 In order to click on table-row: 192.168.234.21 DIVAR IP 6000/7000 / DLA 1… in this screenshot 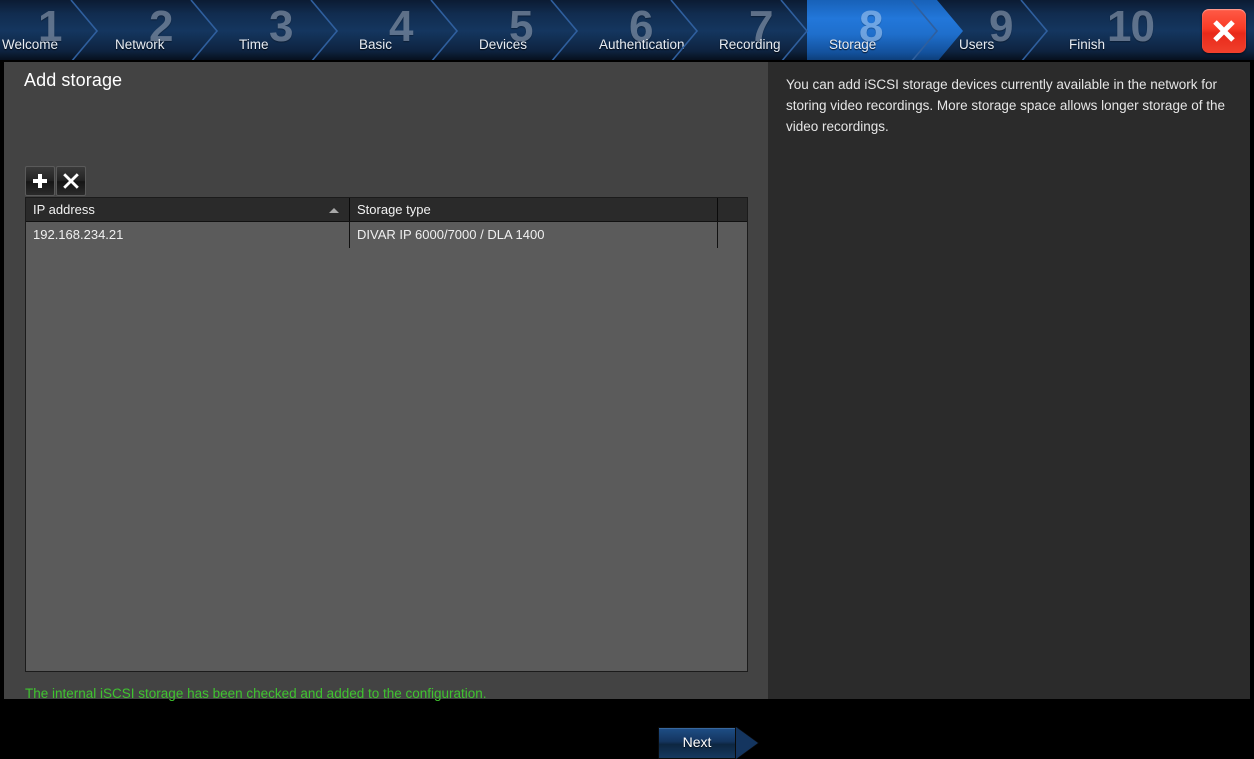, I will do `click(386, 235)`.